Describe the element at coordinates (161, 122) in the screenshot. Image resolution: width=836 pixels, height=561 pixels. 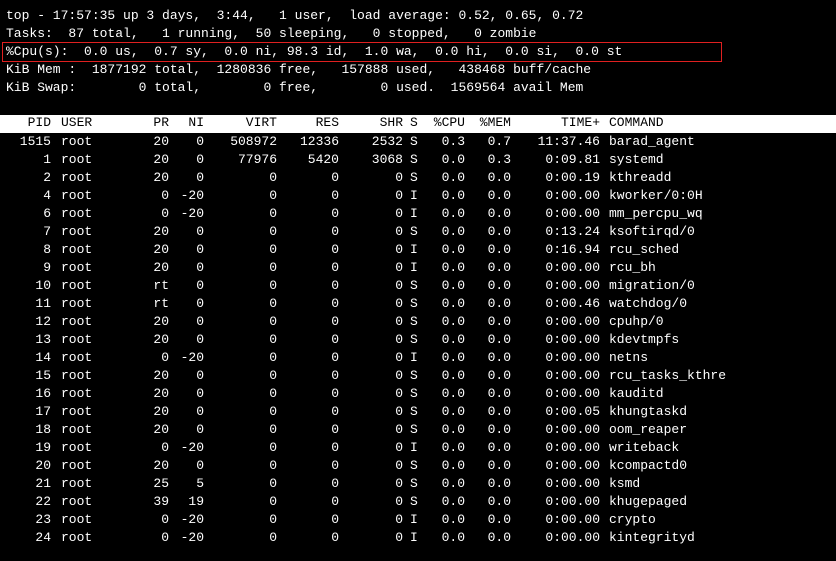
I see `header-pr: PR` at that location.